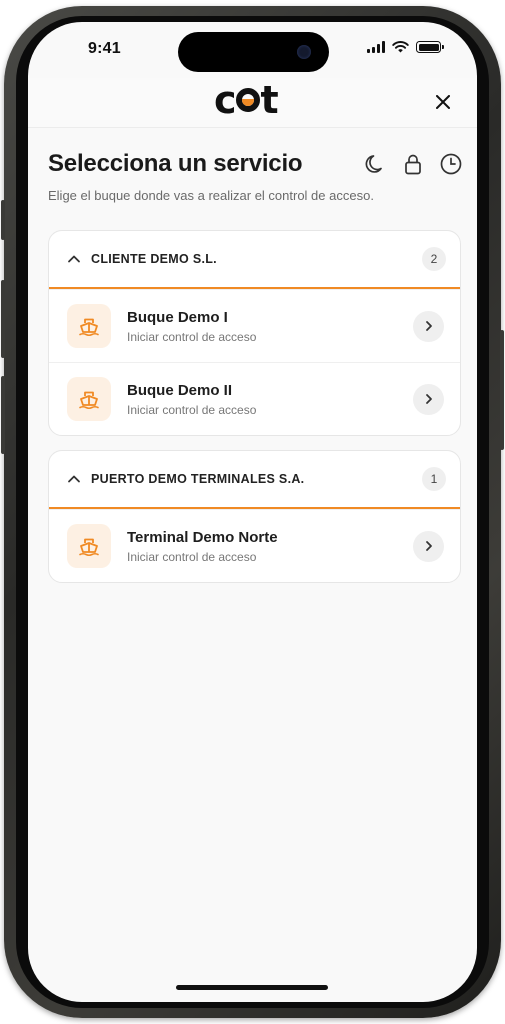 This screenshot has width=505, height=1024. Describe the element at coordinates (177, 317) in the screenshot. I see `item-title: Buque Demo I` at that location.